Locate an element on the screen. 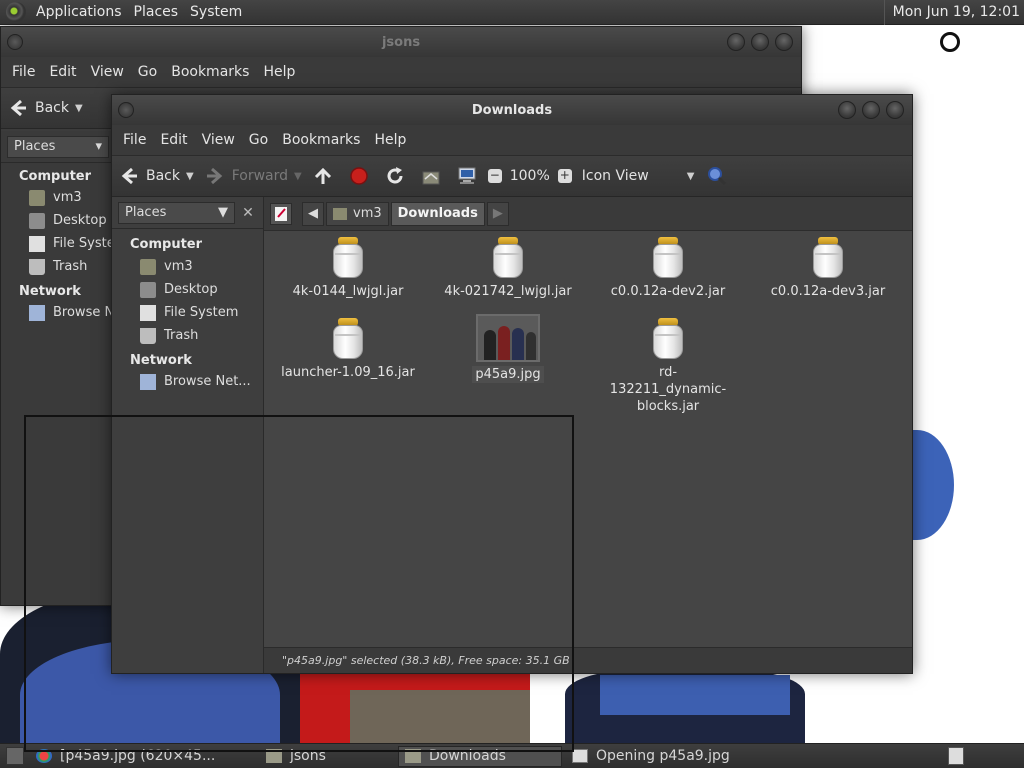 The width and height of the screenshot is (1024, 768). downloads-titlebar: Downloads is located at coordinates (512, 110).